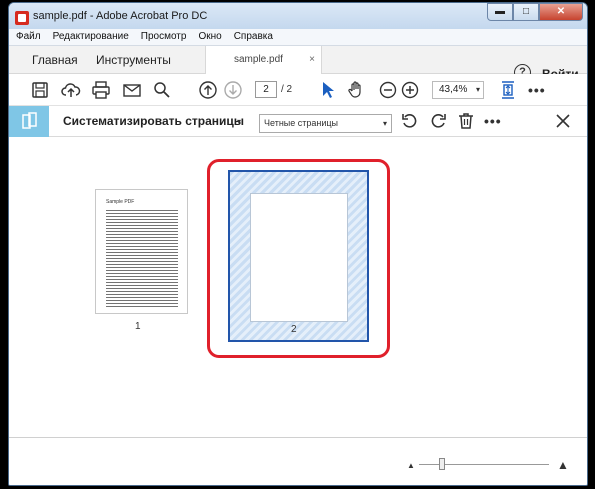 Image resolution: width=595 pixels, height=489 pixels. I want to click on menu-edit: Редактирование, so click(90, 37).